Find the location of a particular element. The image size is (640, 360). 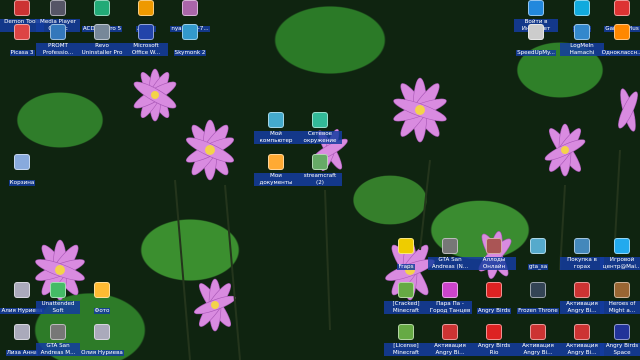

desktop-icon: Revo Uninstaller Pro is located at coordinates (102, 42).